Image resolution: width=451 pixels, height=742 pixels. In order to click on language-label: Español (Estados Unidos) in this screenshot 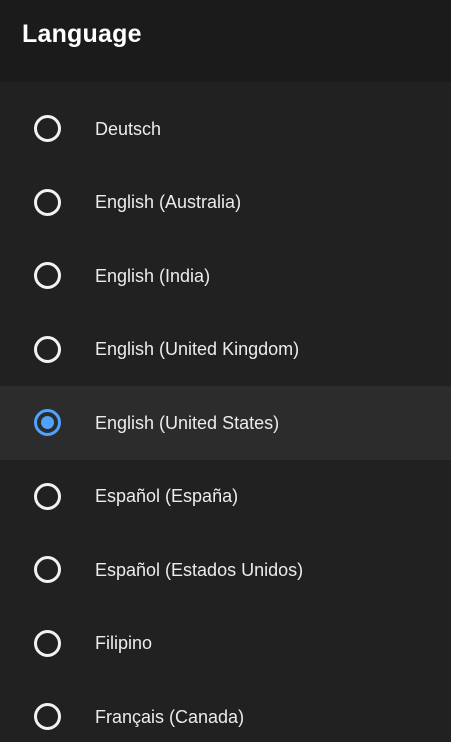, I will do `click(199, 569)`.